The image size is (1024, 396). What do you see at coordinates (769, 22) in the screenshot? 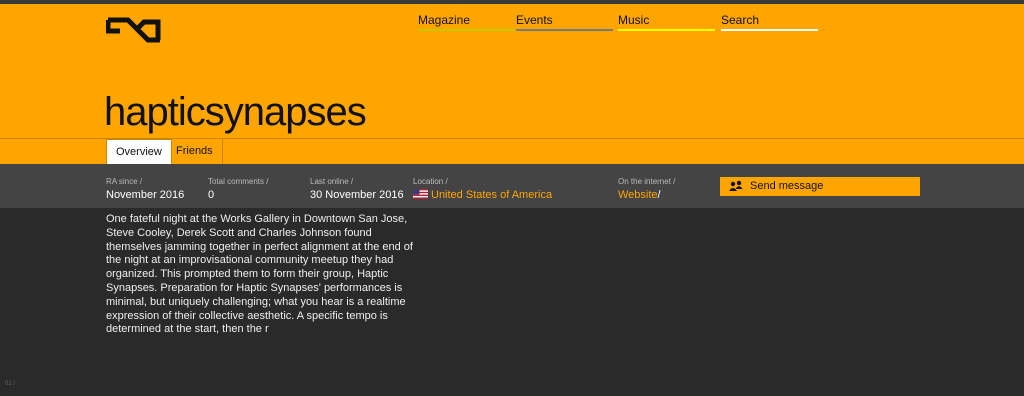
I see `nav-search: Search` at bounding box center [769, 22].